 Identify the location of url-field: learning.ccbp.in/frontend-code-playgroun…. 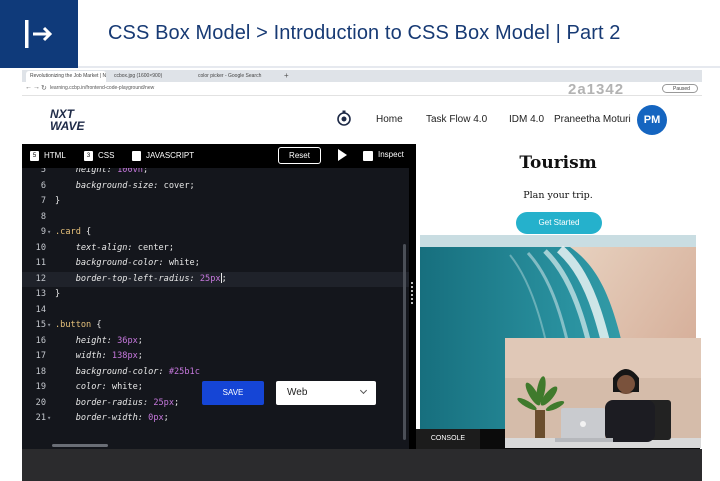
(102, 88).